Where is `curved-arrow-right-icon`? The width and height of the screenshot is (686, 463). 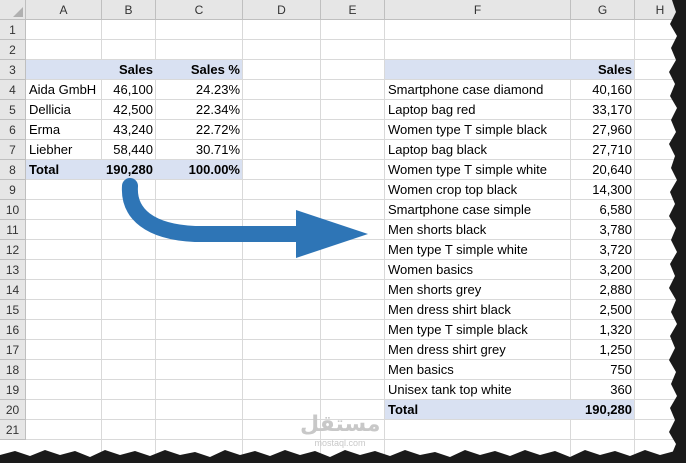
curved-arrow-right-icon is located at coordinates (244, 218).